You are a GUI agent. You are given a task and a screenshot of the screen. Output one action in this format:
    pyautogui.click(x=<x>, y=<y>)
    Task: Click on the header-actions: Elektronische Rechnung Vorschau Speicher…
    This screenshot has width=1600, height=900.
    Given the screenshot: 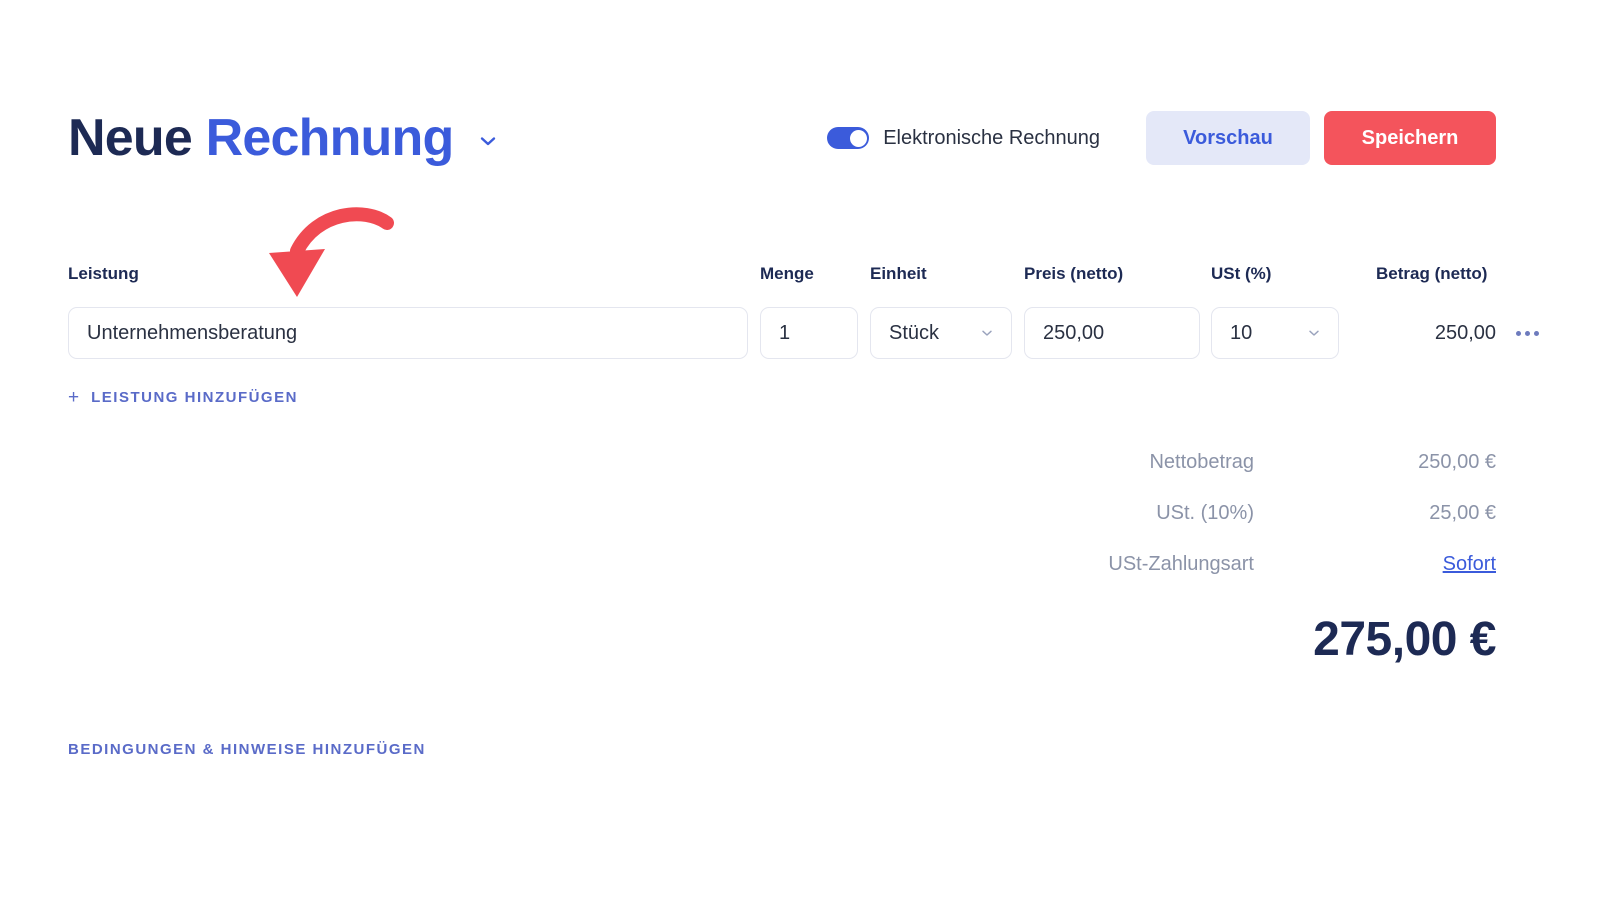 What is the action you would take?
    pyautogui.click(x=1161, y=138)
    